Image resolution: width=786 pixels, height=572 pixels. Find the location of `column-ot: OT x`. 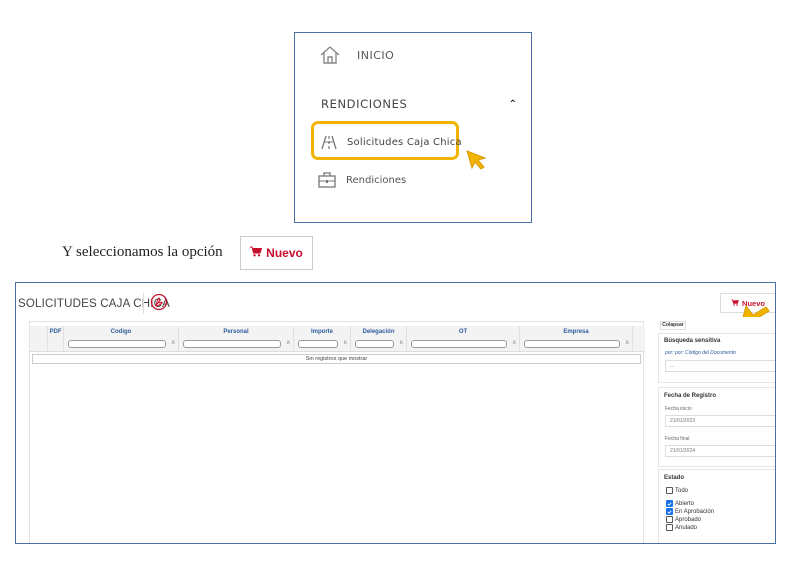

column-ot: OT x is located at coordinates (463, 339).